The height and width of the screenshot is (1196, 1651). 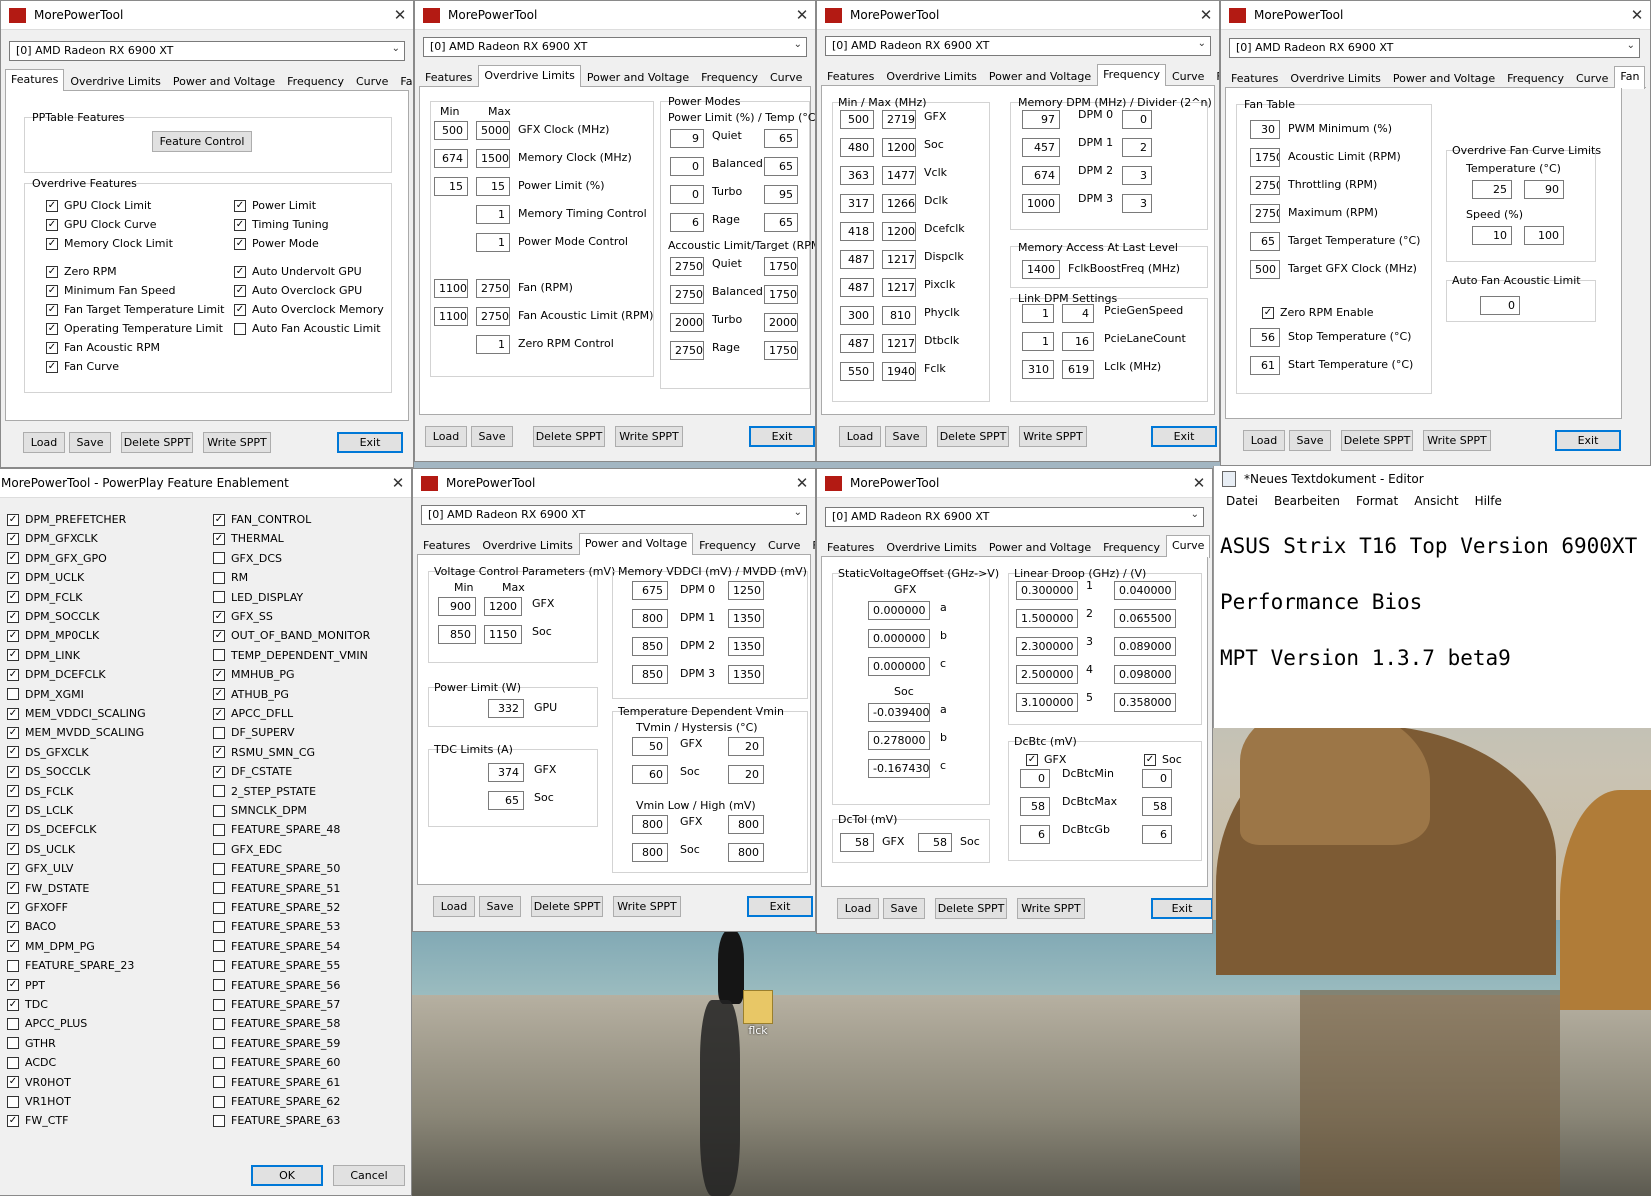 What do you see at coordinates (687, 322) in the screenshot?
I see `acoustic-limit-input: 2000` at bounding box center [687, 322].